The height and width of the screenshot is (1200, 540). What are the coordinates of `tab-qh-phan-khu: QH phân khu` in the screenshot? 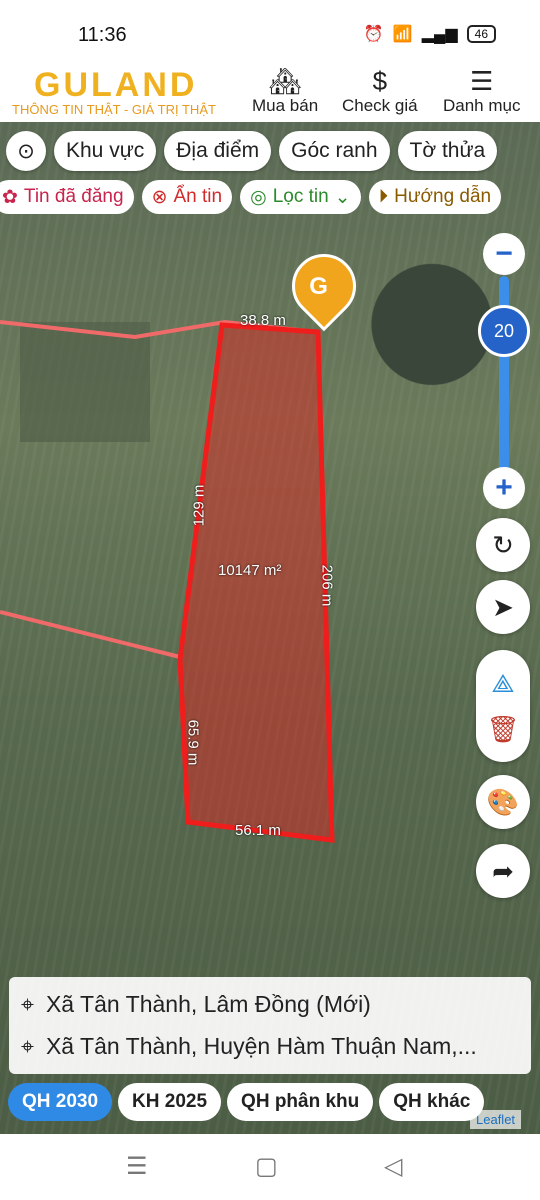 It's located at (300, 1102).